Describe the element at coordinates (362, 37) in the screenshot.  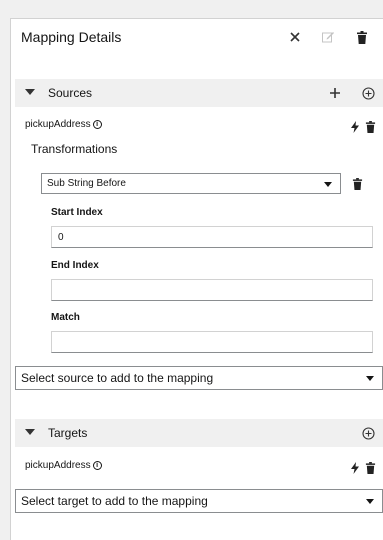
I see `trash-icon` at that location.